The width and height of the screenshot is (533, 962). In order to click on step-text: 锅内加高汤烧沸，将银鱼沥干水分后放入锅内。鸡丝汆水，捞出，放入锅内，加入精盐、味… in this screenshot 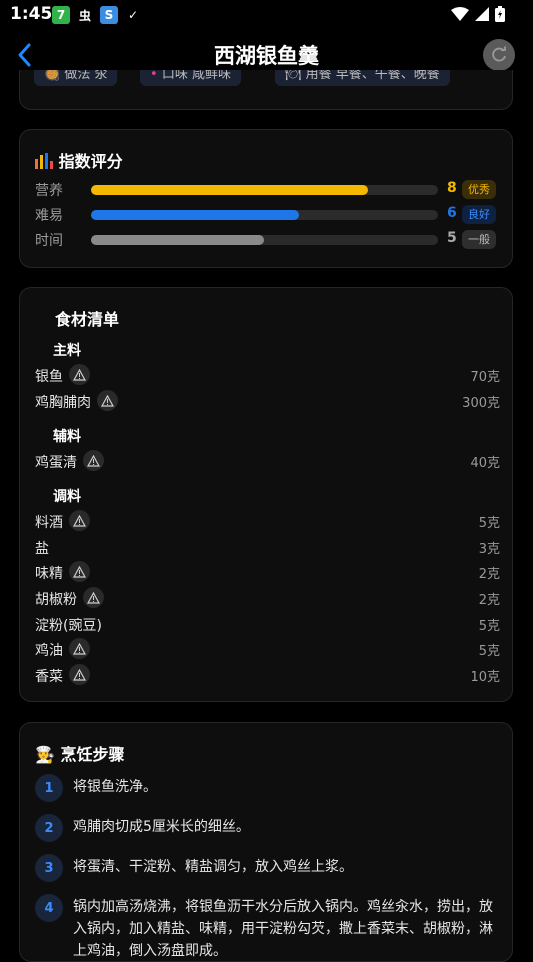, I will do `click(283, 929)`.